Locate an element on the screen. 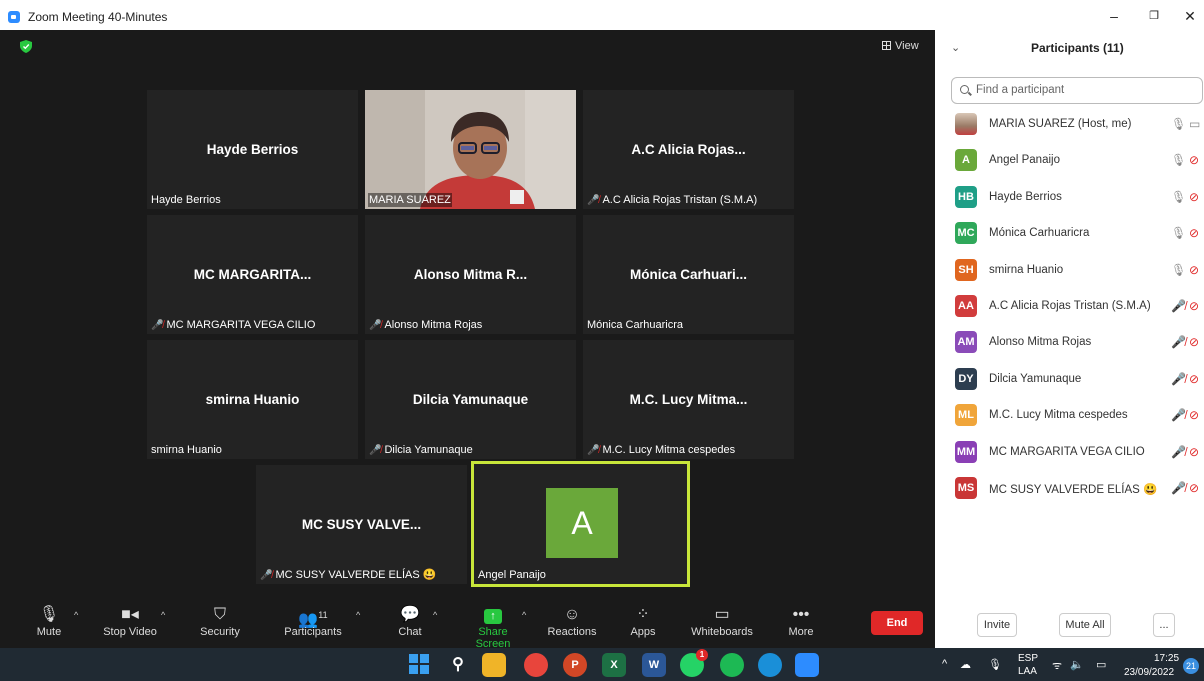 The image size is (1204, 681). audio-options-chevron-icon: ^ is located at coordinates (76, 615).